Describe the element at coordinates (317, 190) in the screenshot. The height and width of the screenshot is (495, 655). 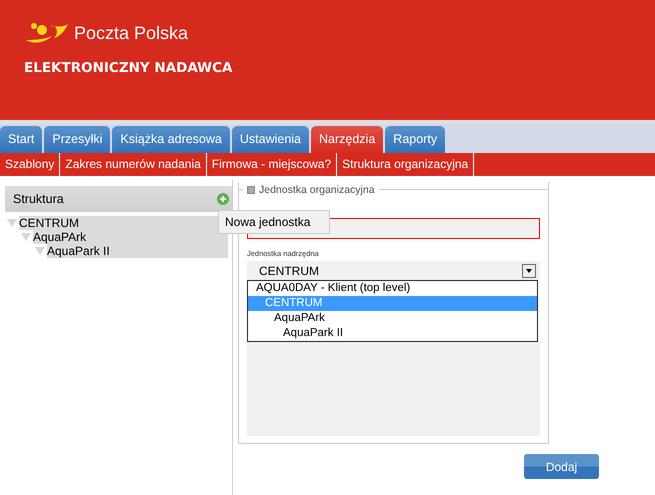
I see `section-legend: Jednostka organizacyjna` at that location.